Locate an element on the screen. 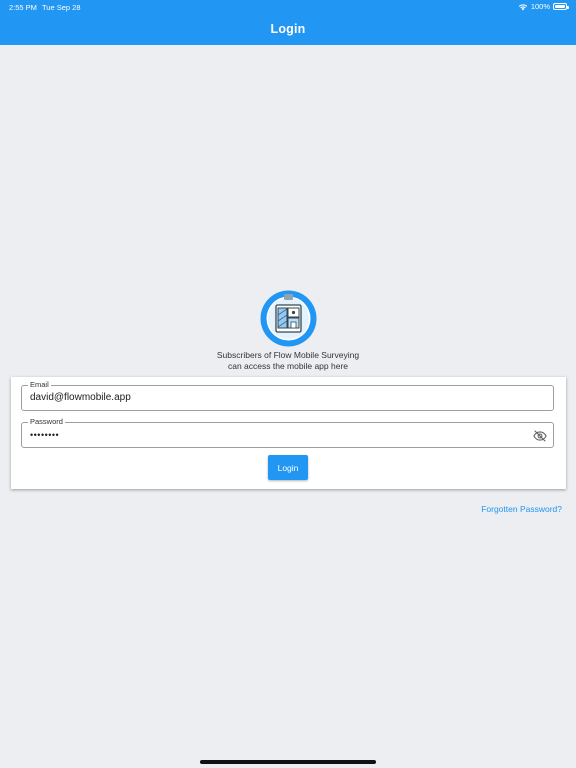 Image resolution: width=576 pixels, height=768 pixels. status-time: 2:55 PM is located at coordinates (23, 7).